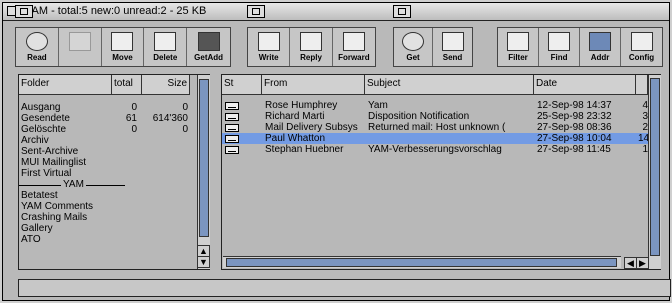 The width and height of the screenshot is (672, 303). Describe the element at coordinates (45, 118) in the screenshot. I see `folder-name: Gesendete` at that location.